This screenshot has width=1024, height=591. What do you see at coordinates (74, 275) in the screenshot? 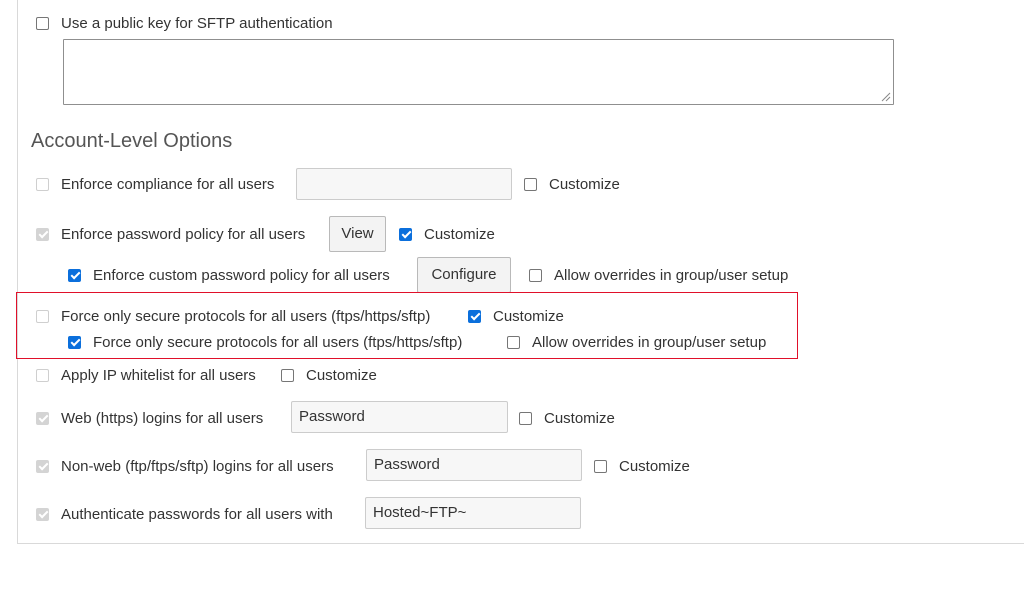
I see `custom-password-policy-checkbox` at bounding box center [74, 275].